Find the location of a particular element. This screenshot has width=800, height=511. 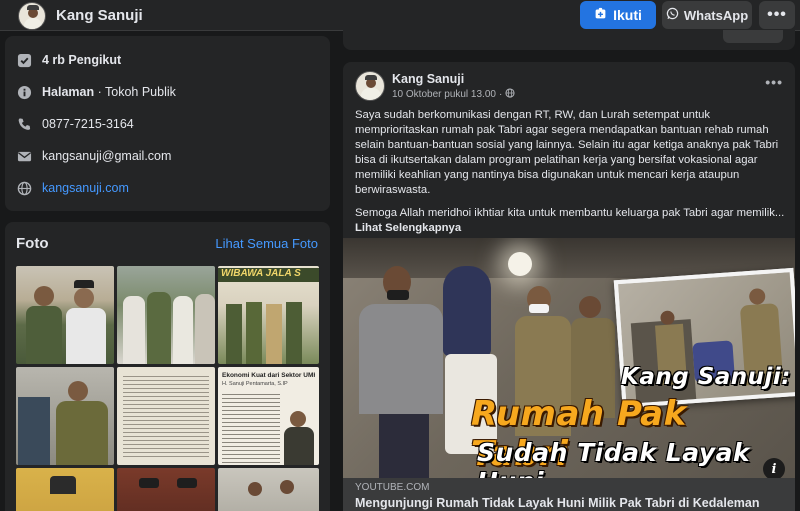

profile-avatar is located at coordinates (32, 16).